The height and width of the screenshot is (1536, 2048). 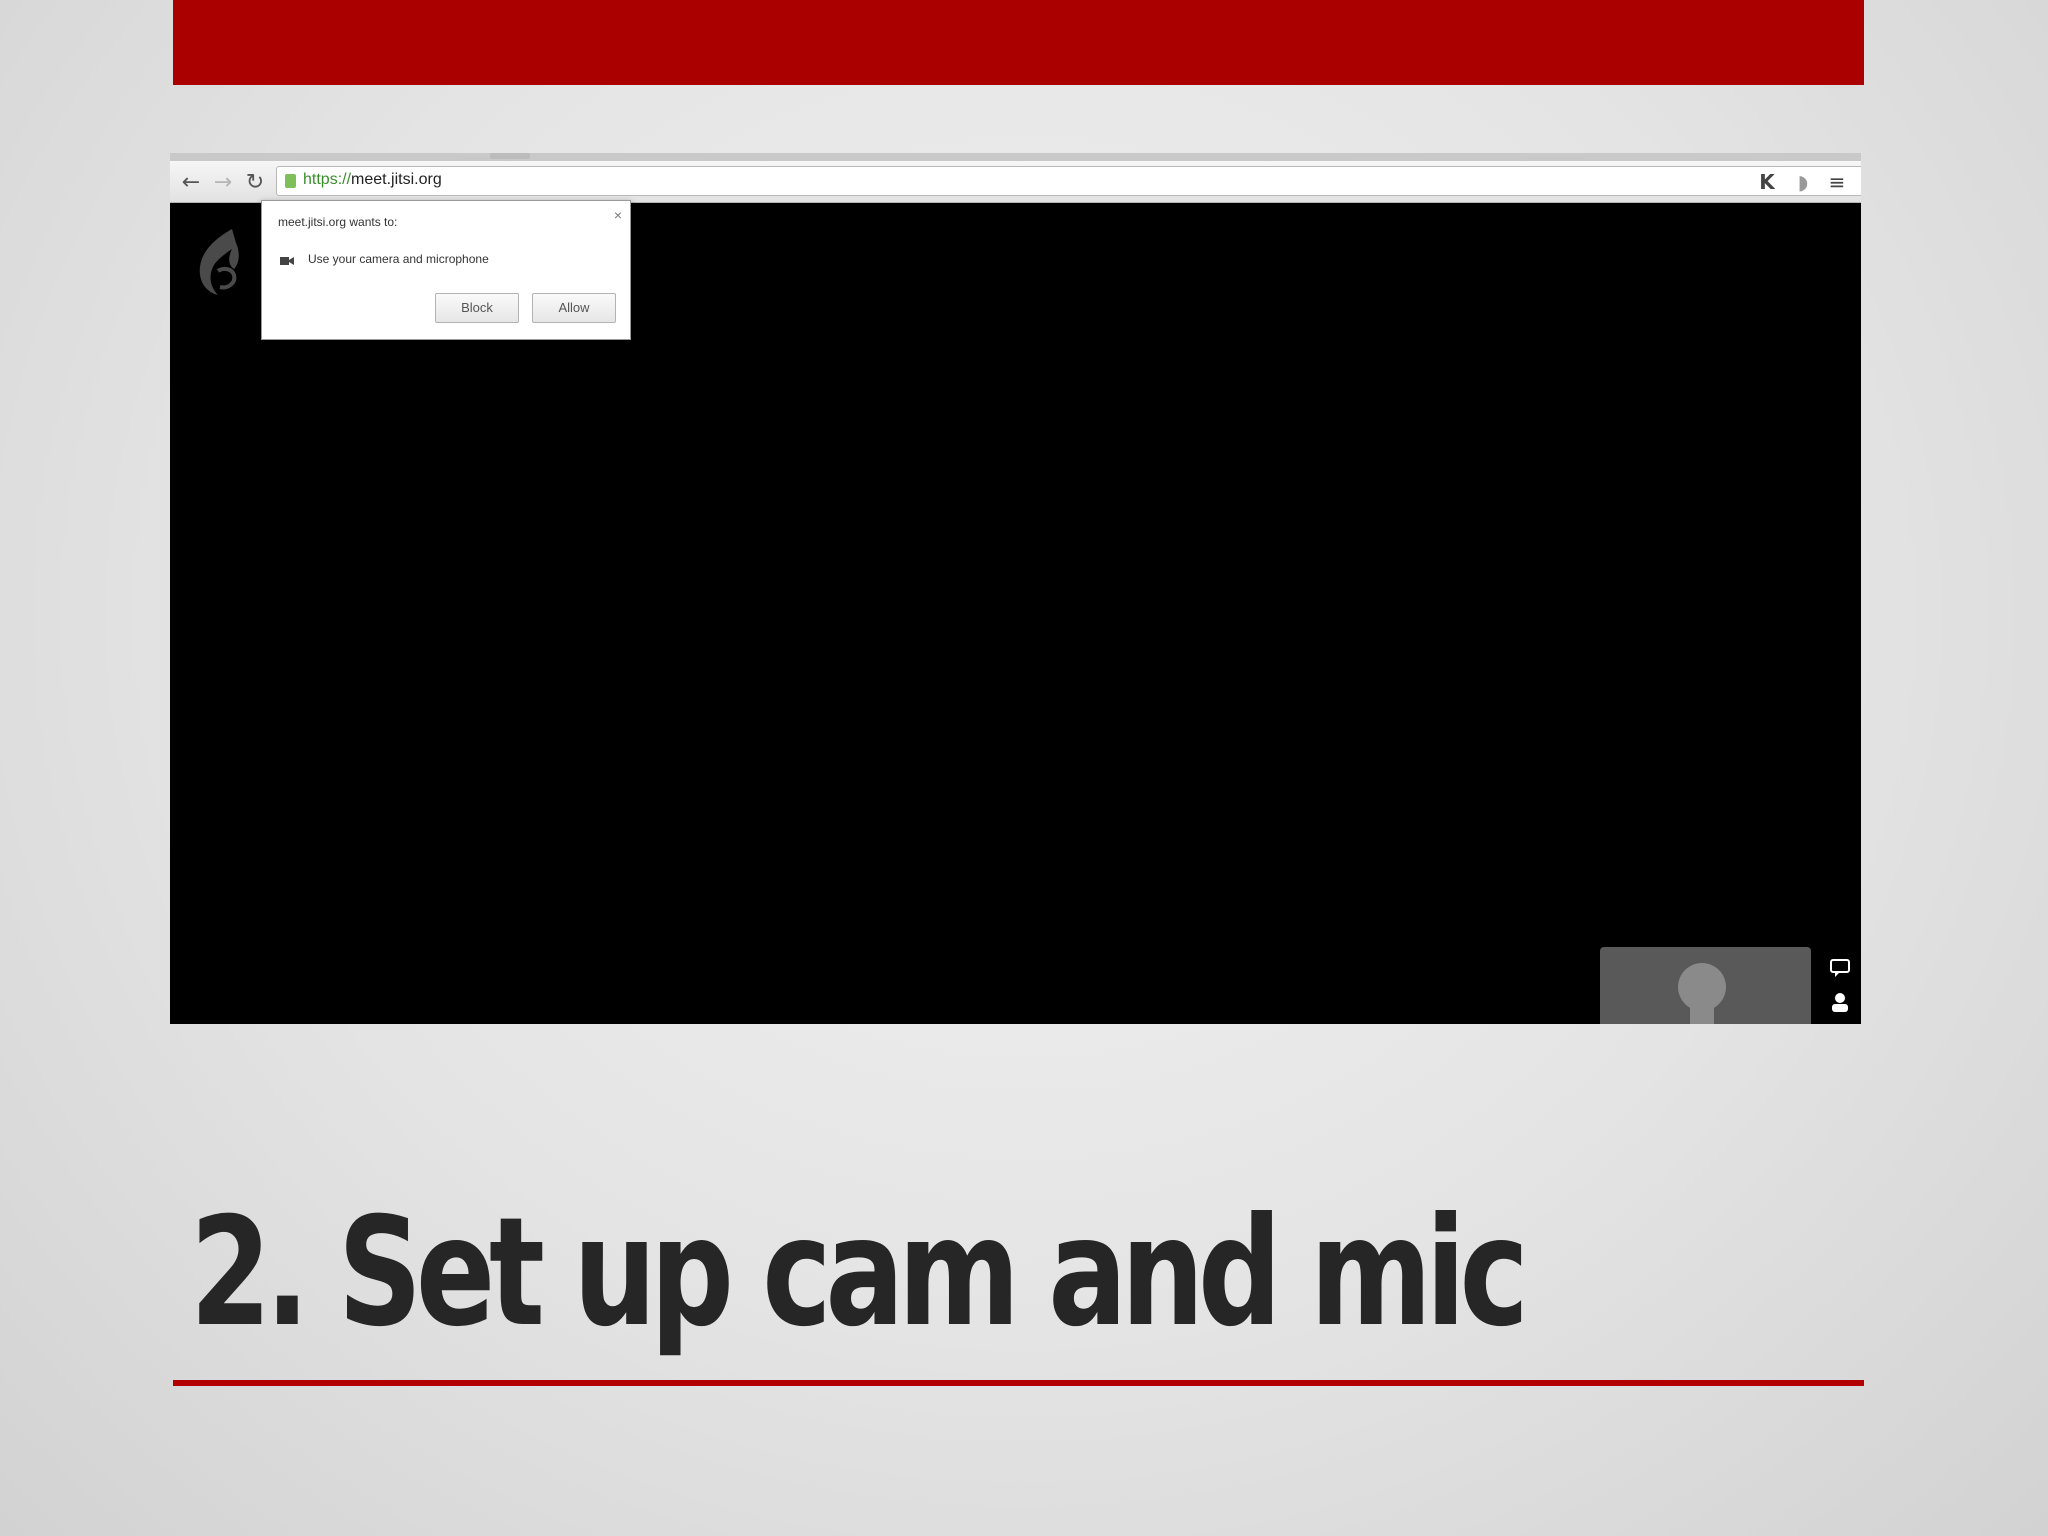 I want to click on slide-top-accent-bar, so click(x=1018, y=42).